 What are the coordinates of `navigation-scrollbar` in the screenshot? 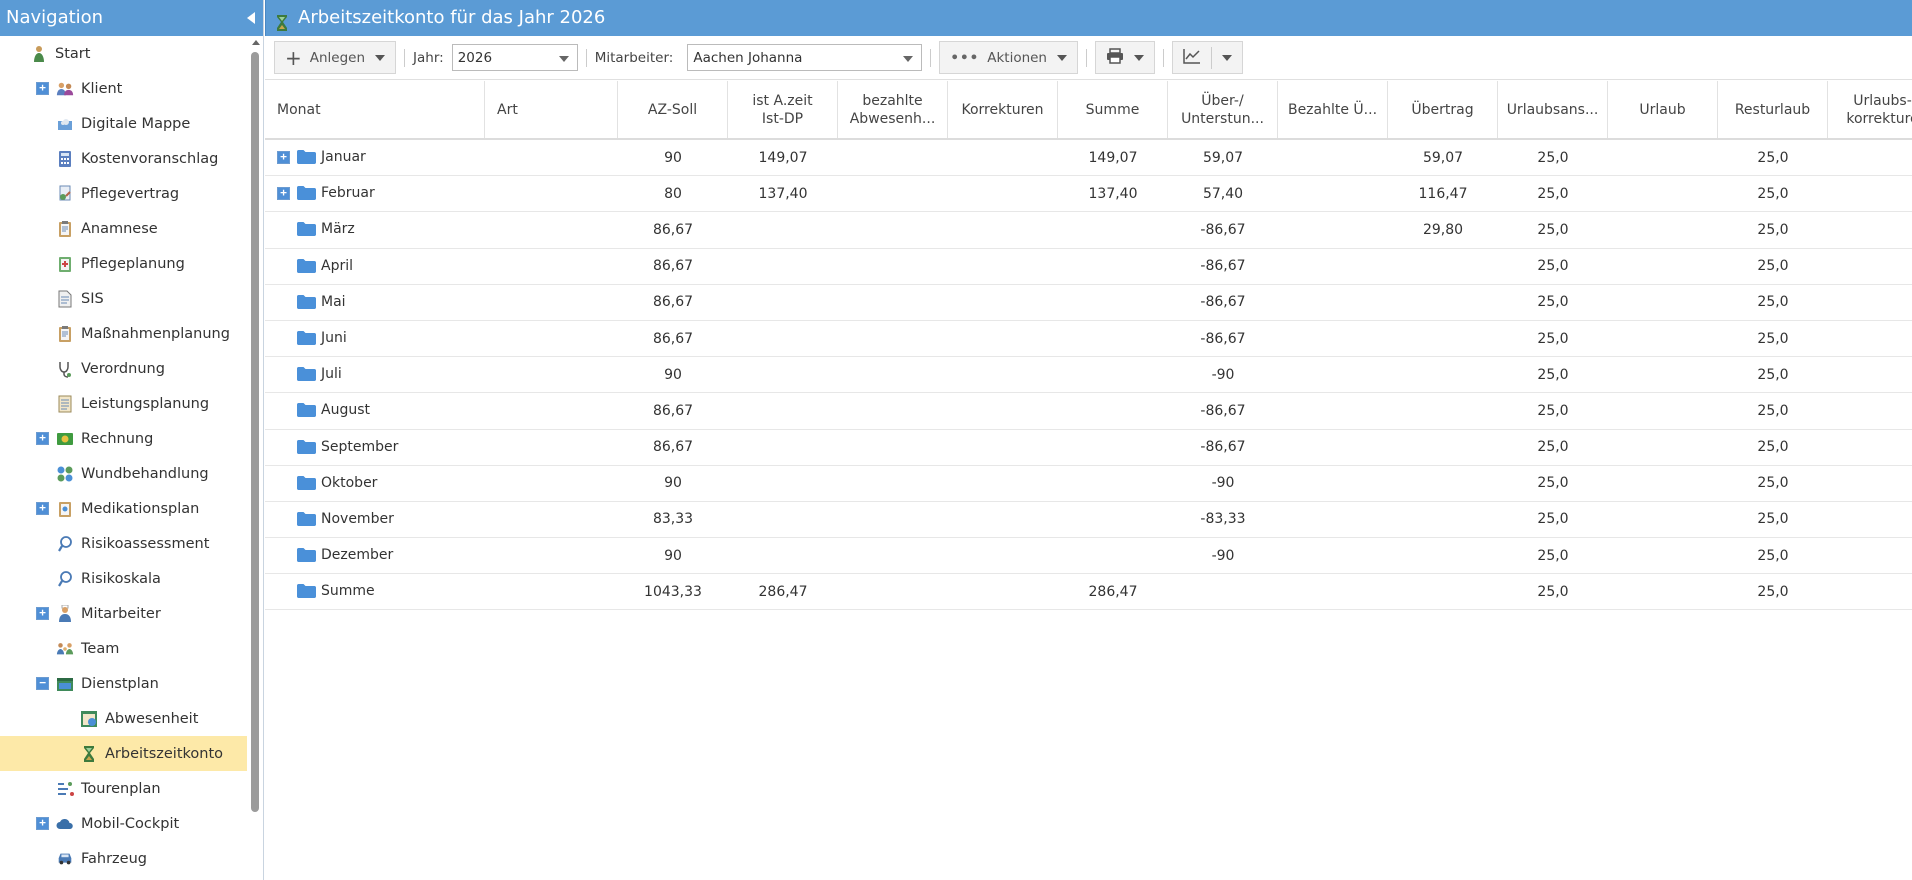 It's located at (255, 459).